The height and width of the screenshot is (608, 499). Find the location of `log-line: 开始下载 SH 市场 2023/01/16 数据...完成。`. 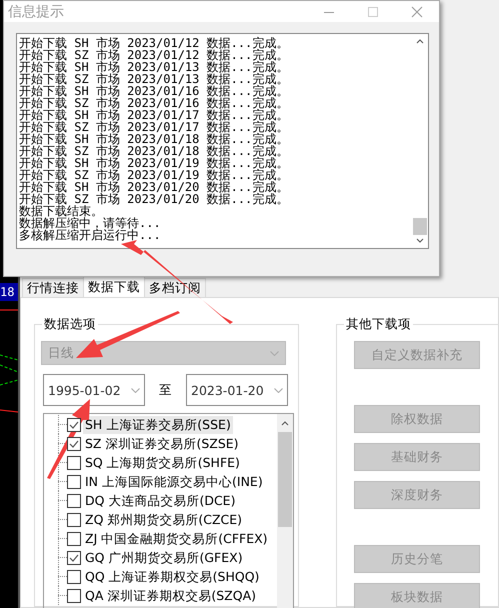

log-line: 开始下载 SH 市场 2023/01/16 数据...完成。 is located at coordinates (153, 91).